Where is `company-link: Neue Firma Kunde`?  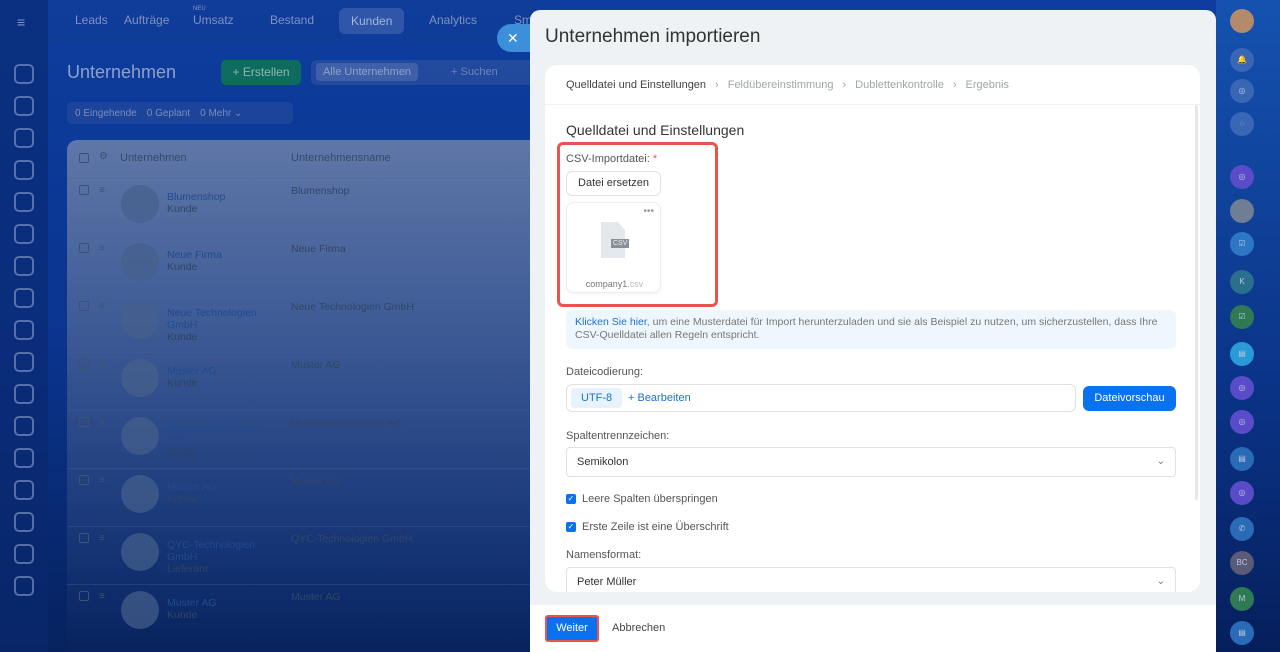
company-link: Neue Firma Kunde is located at coordinates (222, 261).